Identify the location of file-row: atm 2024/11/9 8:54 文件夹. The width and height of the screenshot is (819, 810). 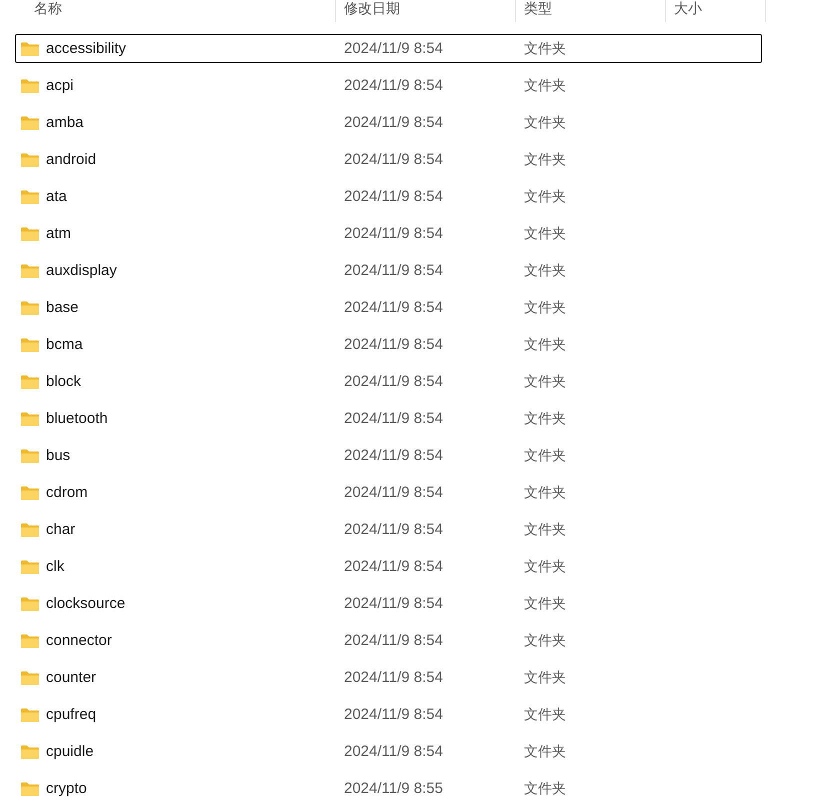
(388, 233).